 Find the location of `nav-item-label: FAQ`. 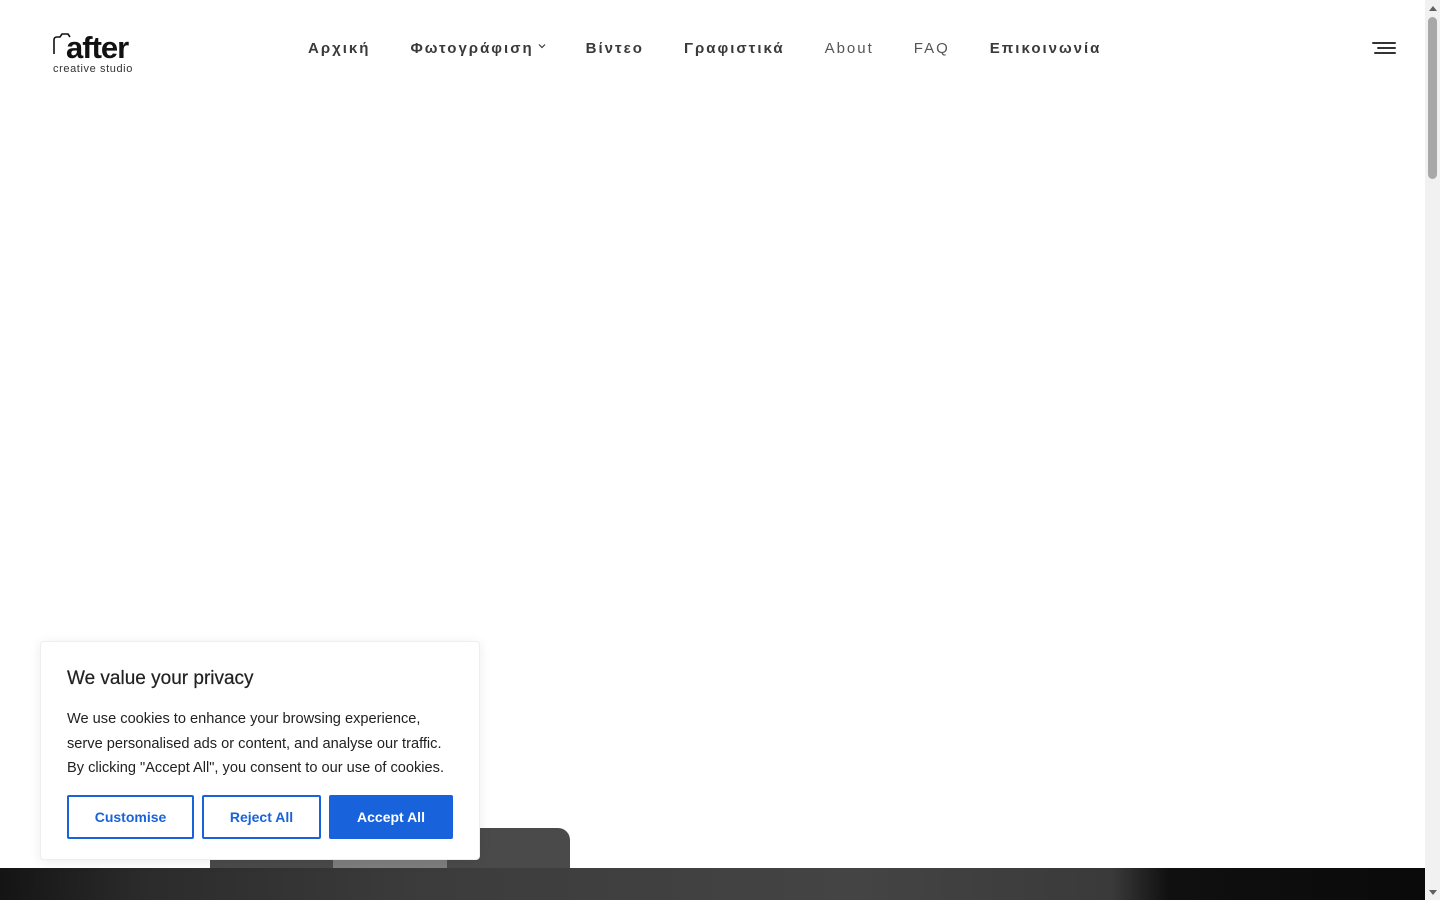

nav-item-label: FAQ is located at coordinates (931, 48).